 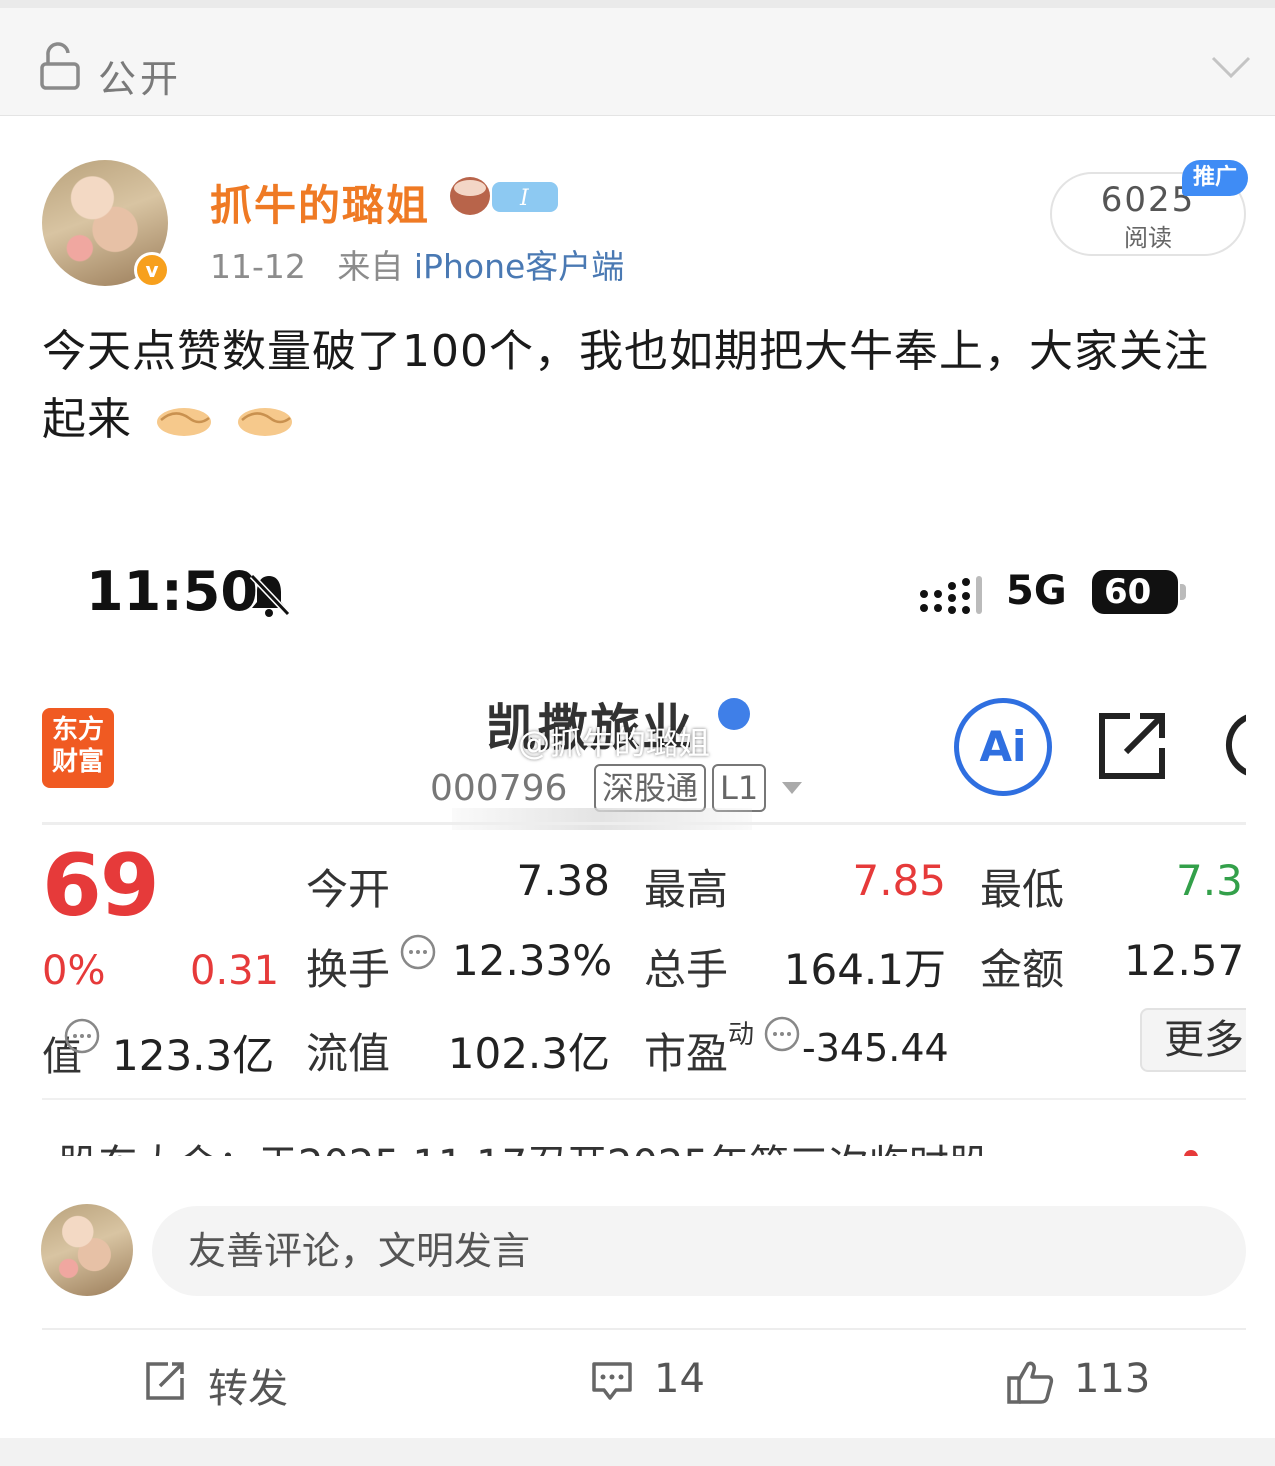 I want to click on svg-text: I, so click(x=524, y=198).